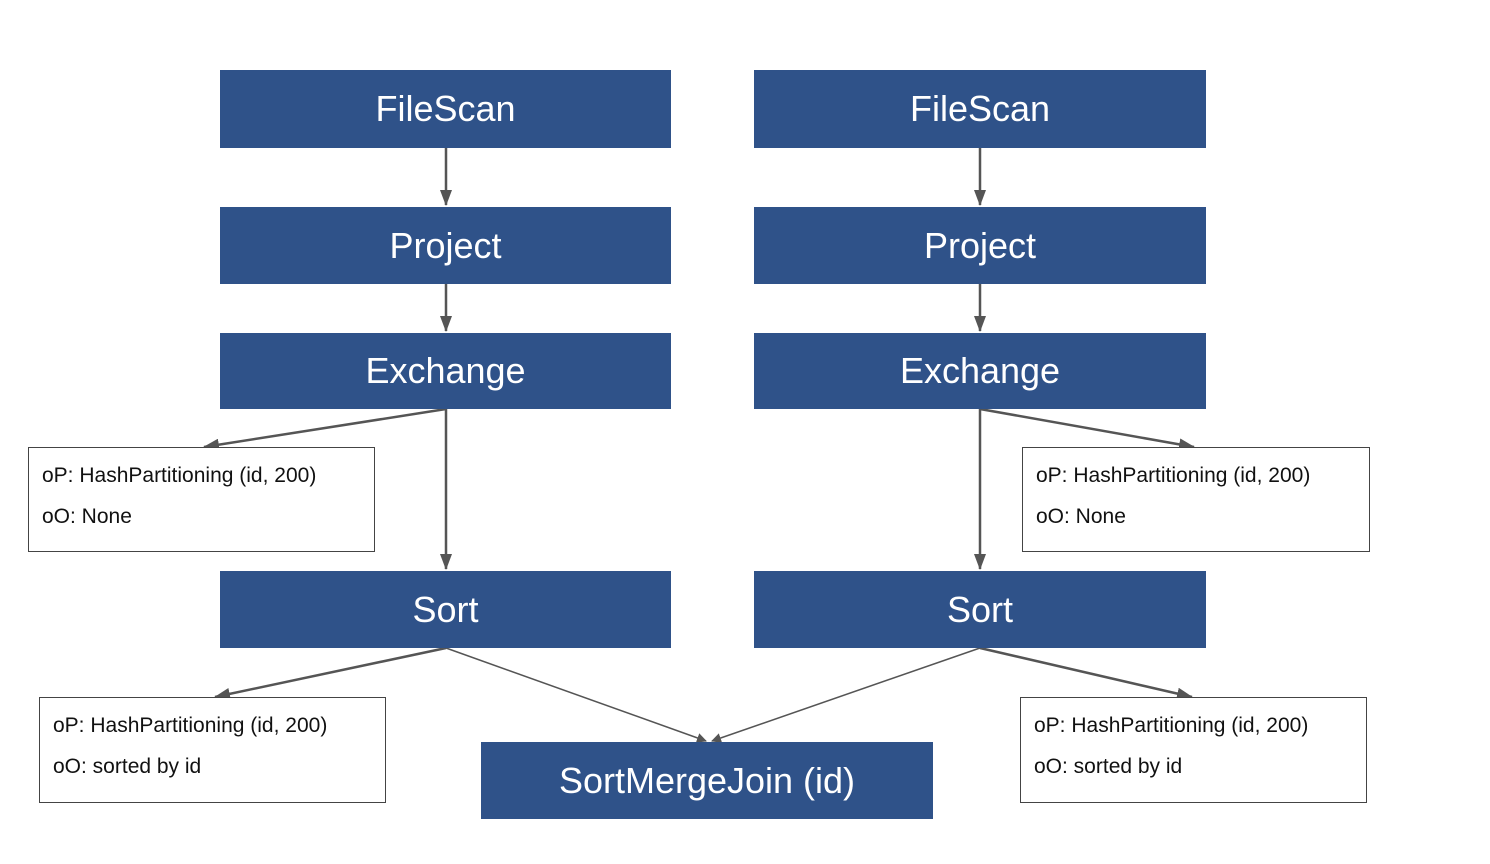  Describe the element at coordinates (330, 673) in the screenshot. I see `edge-left-sort-info` at that location.